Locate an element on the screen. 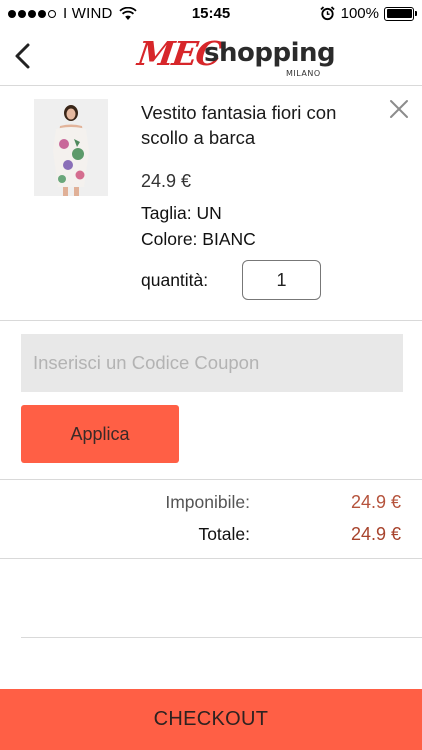 The width and height of the screenshot is (422, 750). quantity-label: quantità: is located at coordinates (175, 280).